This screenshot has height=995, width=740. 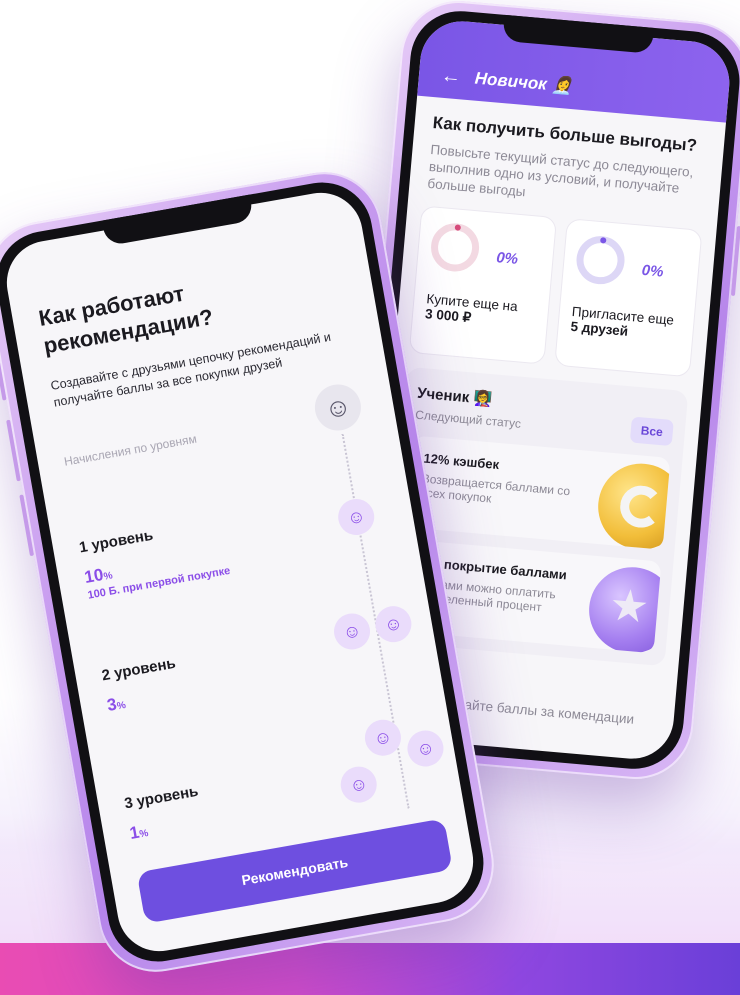 What do you see at coordinates (161, 797) in the screenshot?
I see `level-name: 3 уровень` at bounding box center [161, 797].